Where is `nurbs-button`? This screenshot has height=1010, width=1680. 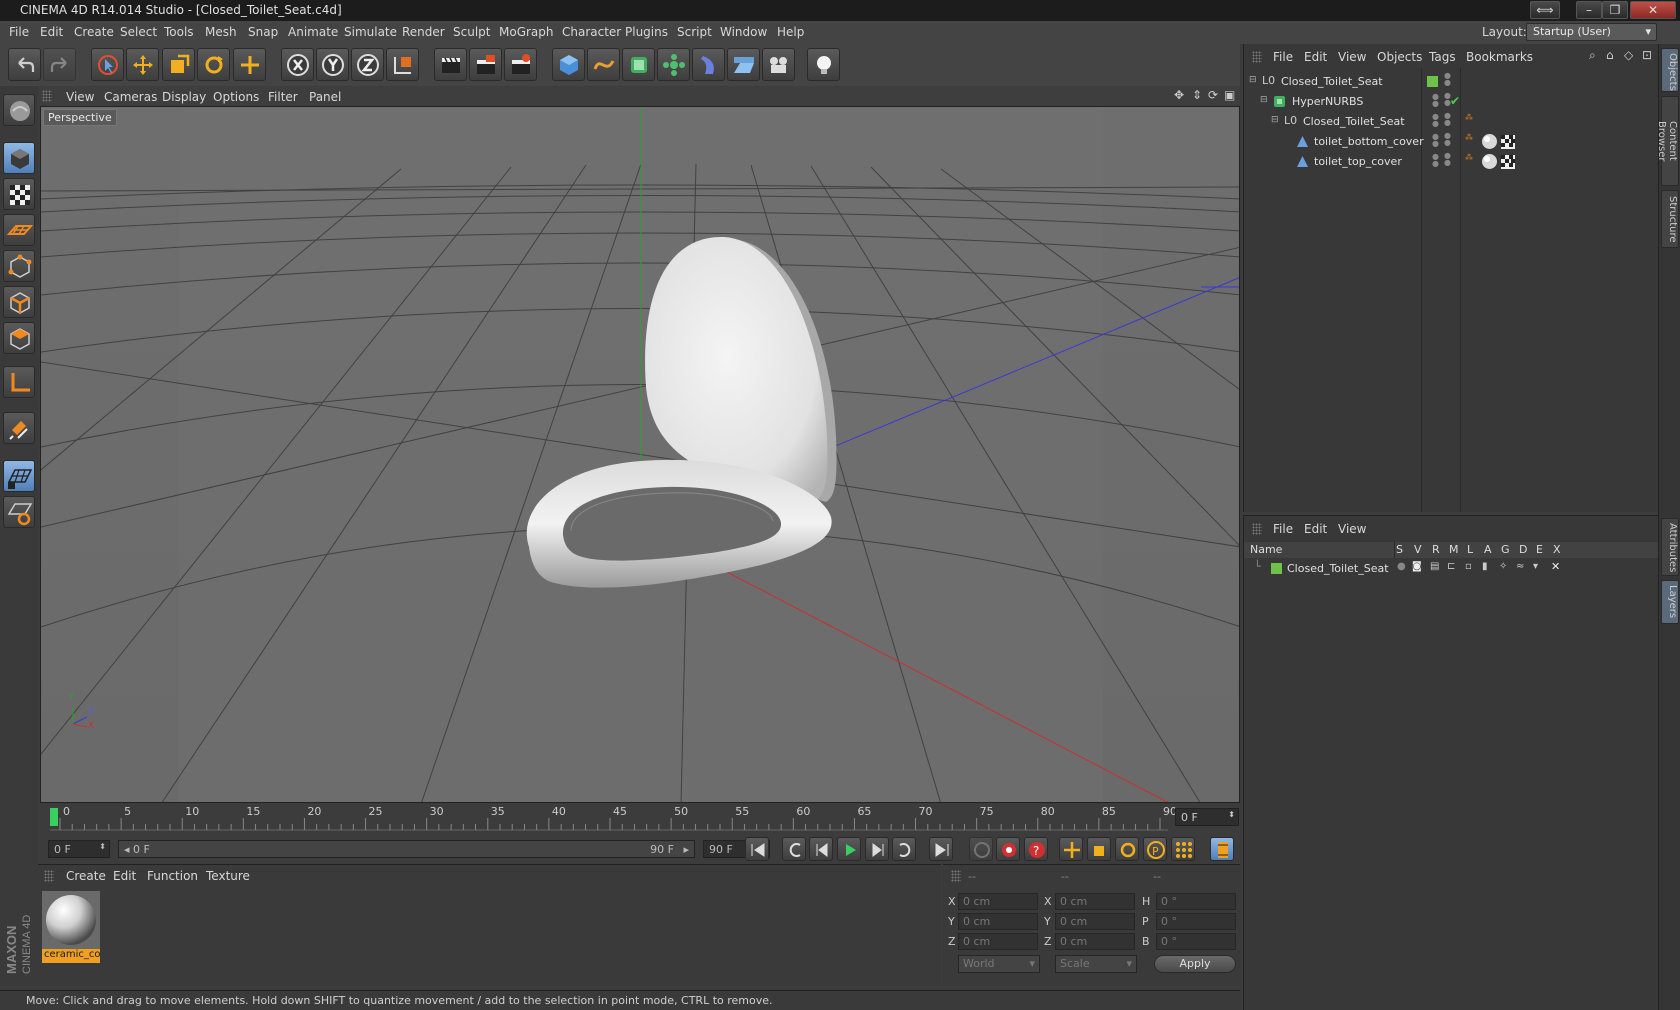
nurbs-button is located at coordinates (638, 64).